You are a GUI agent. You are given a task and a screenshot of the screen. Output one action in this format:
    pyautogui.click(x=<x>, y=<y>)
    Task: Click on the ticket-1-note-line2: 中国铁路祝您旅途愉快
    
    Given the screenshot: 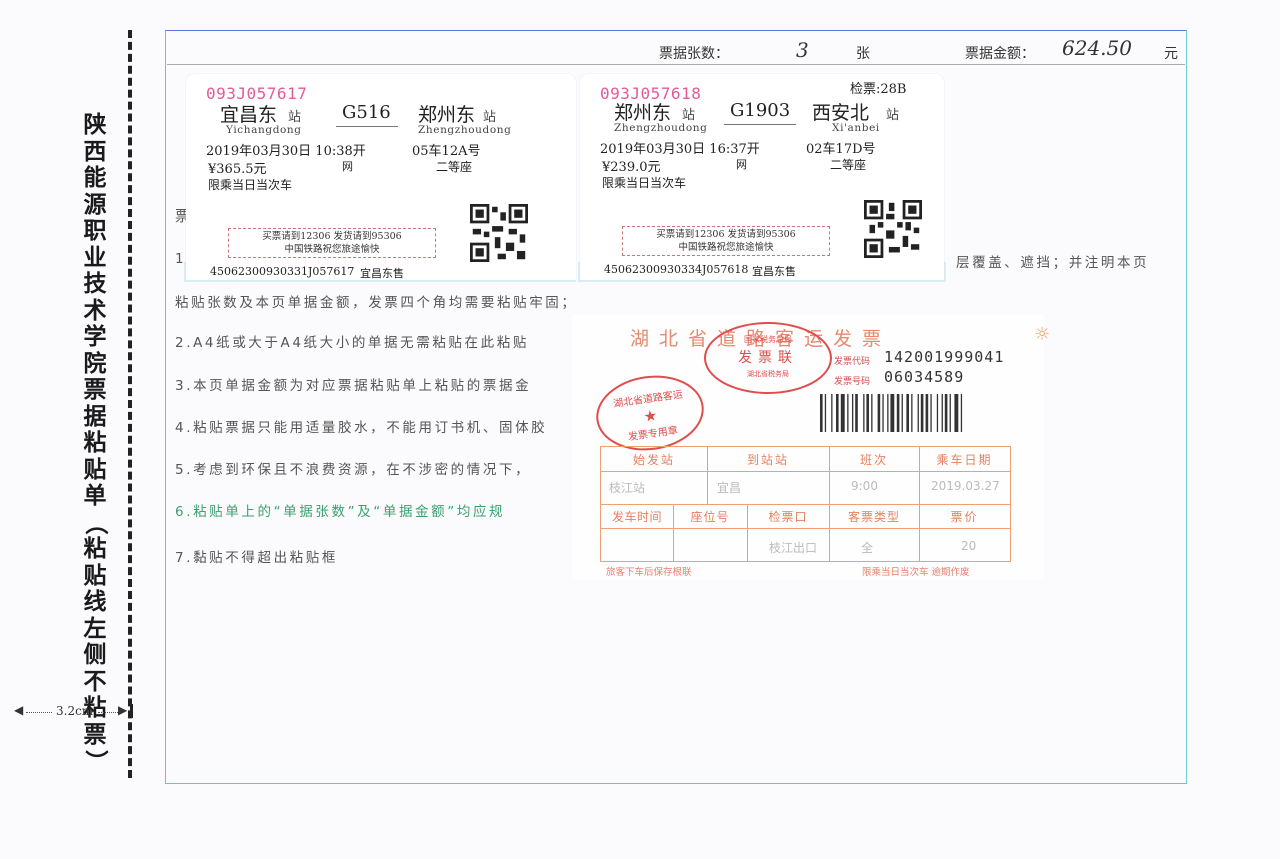 What is the action you would take?
    pyautogui.click(x=332, y=249)
    